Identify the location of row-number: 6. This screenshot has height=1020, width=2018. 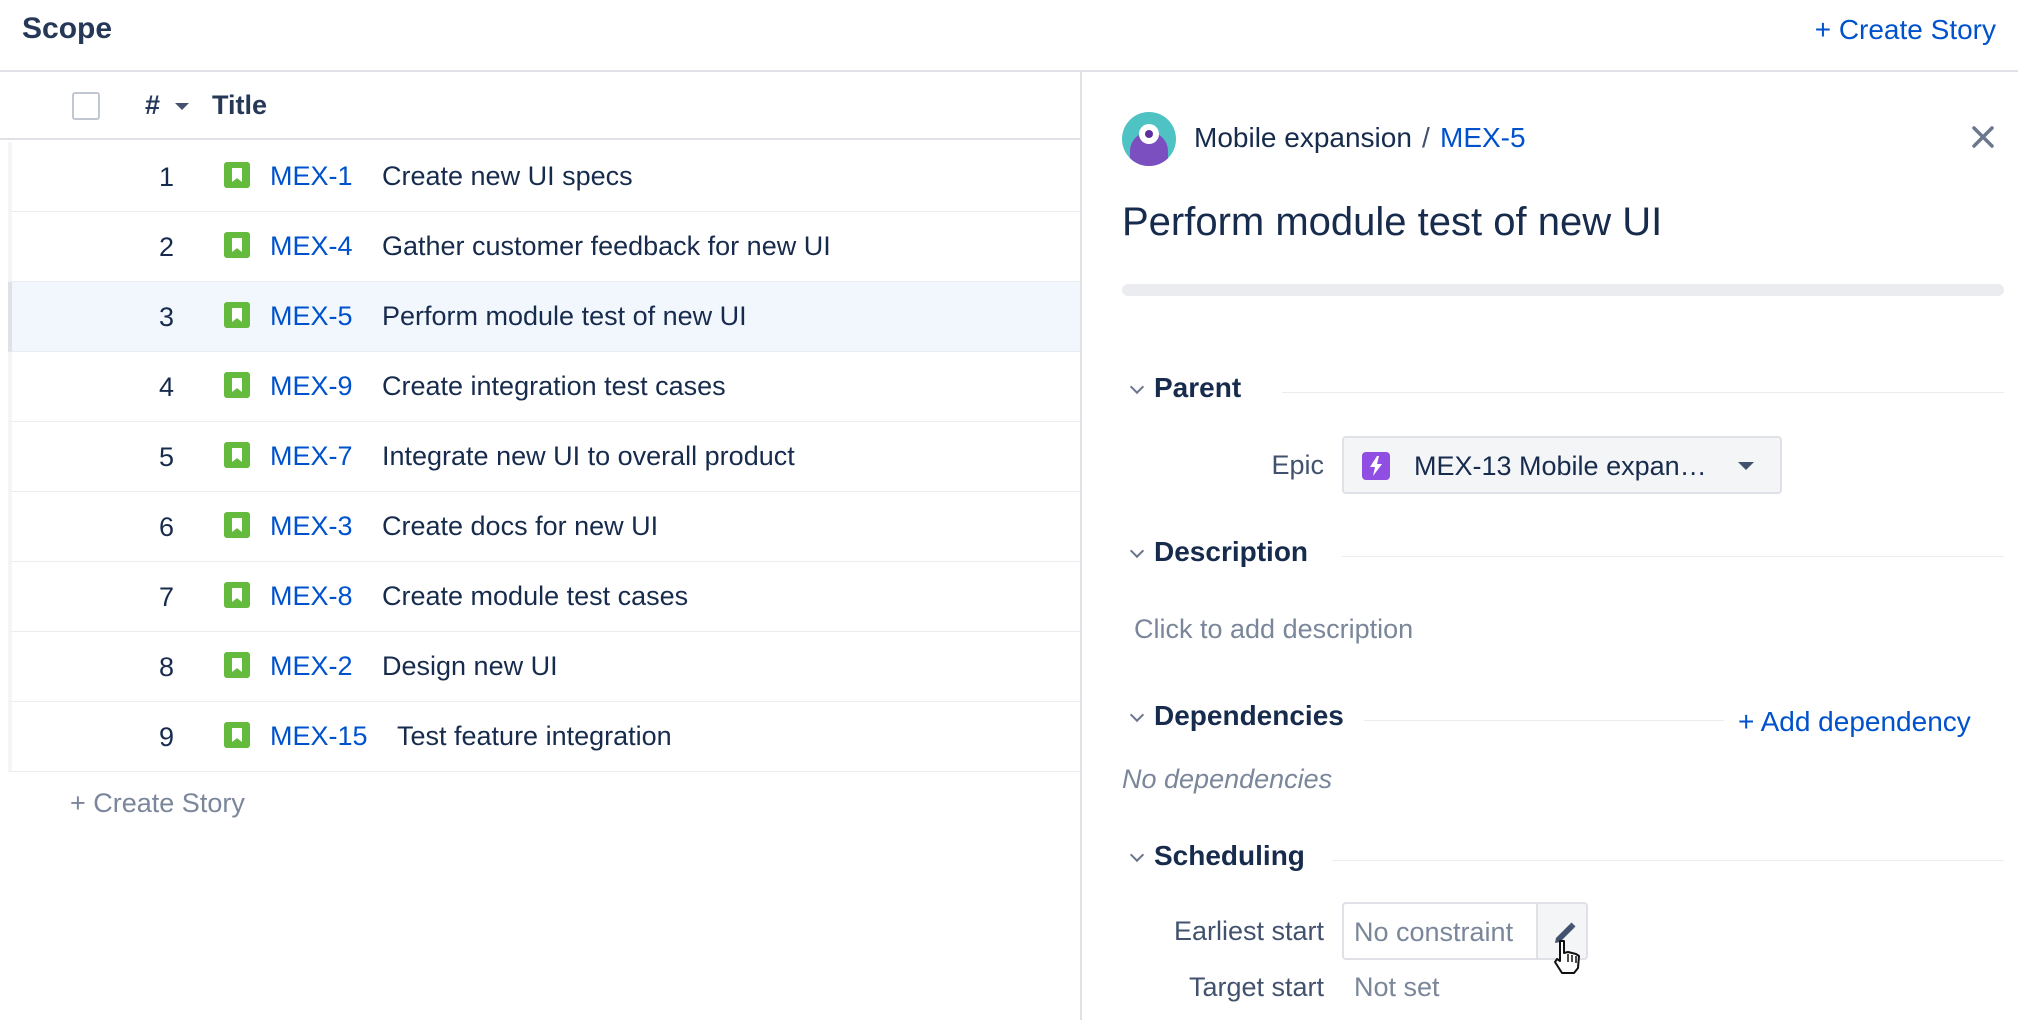
(166, 527).